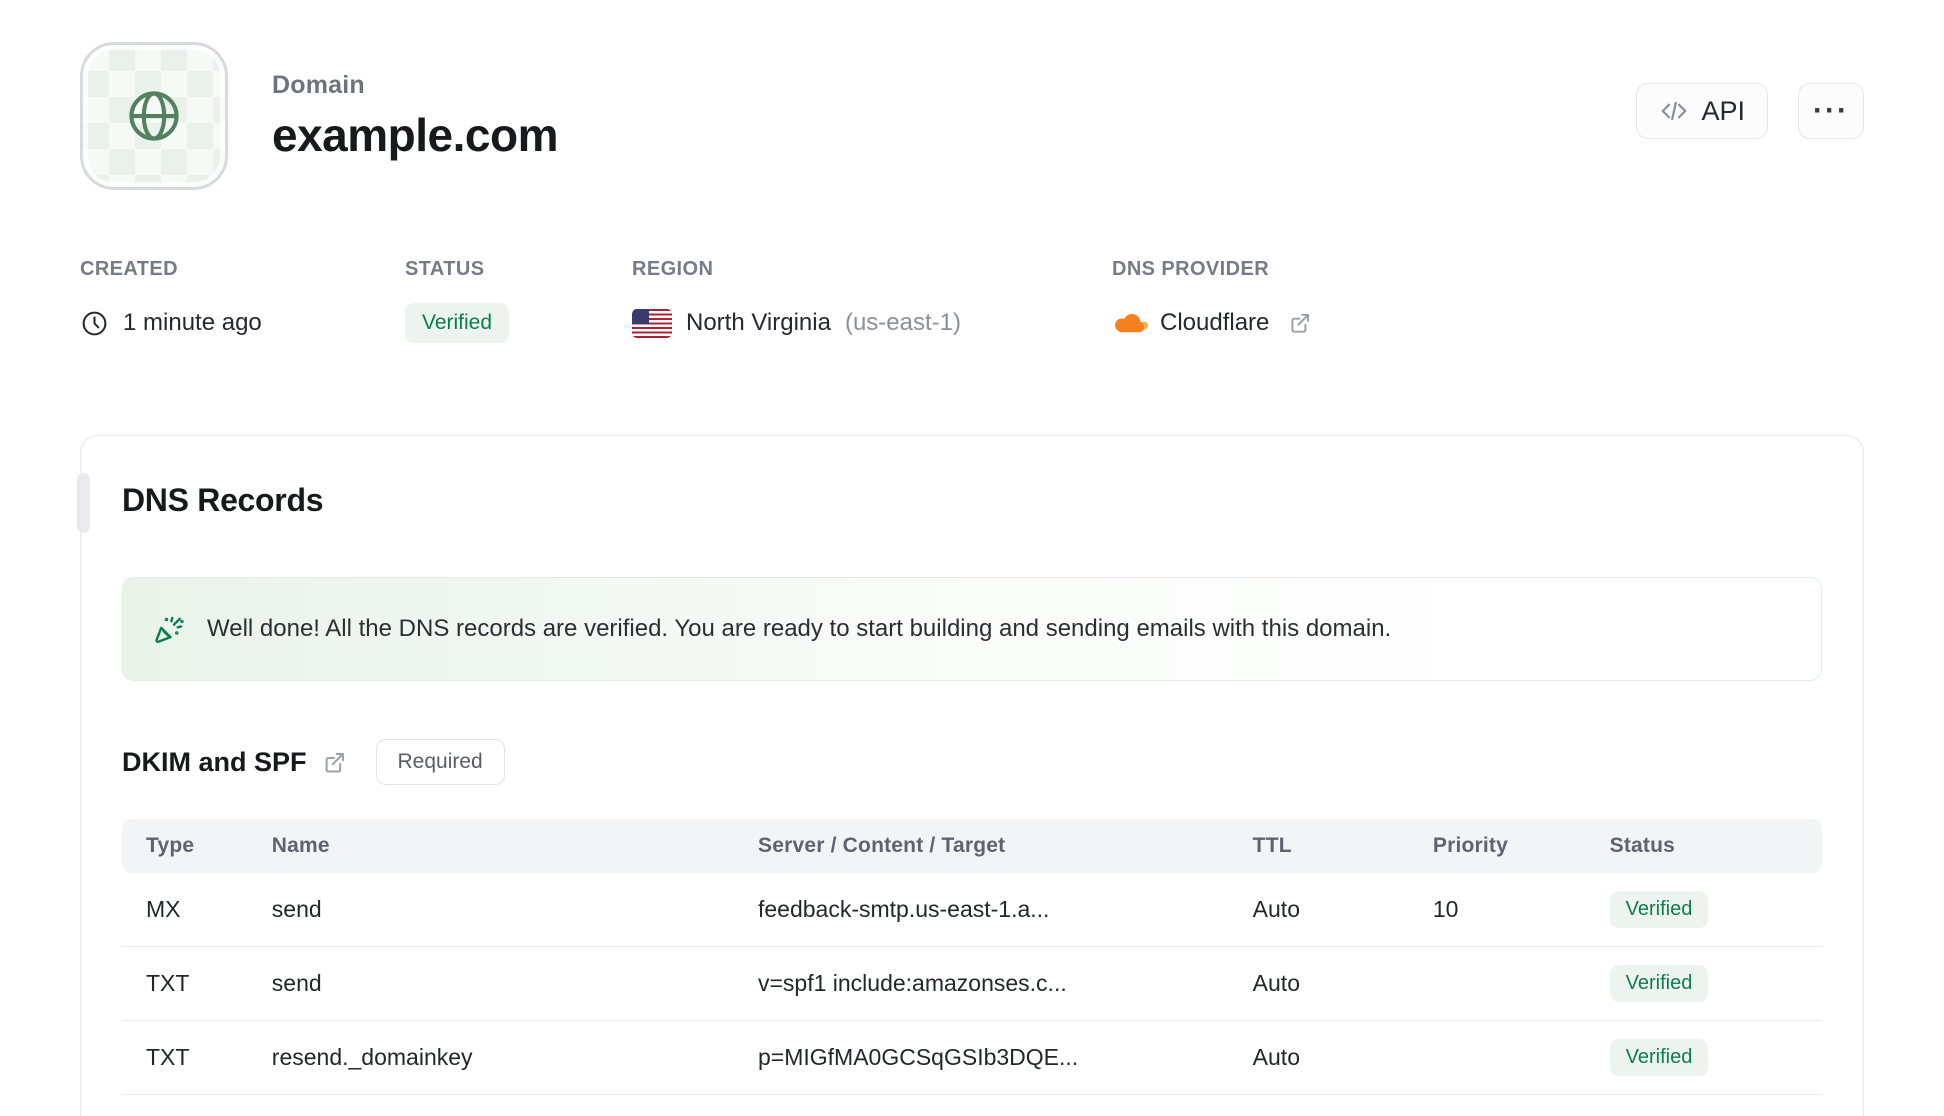  I want to click on column-header: TTL, so click(1318, 846).